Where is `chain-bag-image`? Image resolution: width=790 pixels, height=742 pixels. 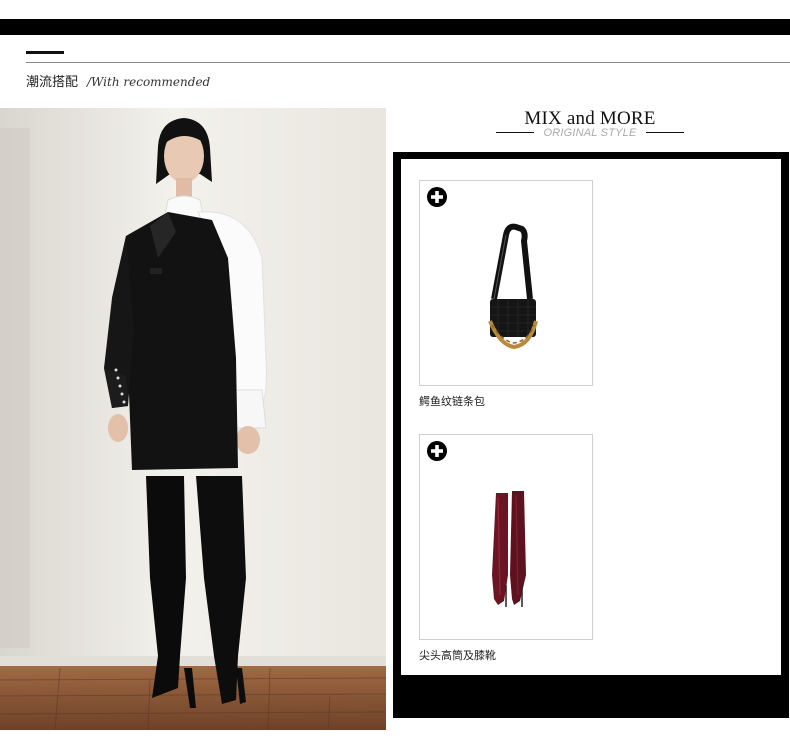 chain-bag-image is located at coordinates (513, 286).